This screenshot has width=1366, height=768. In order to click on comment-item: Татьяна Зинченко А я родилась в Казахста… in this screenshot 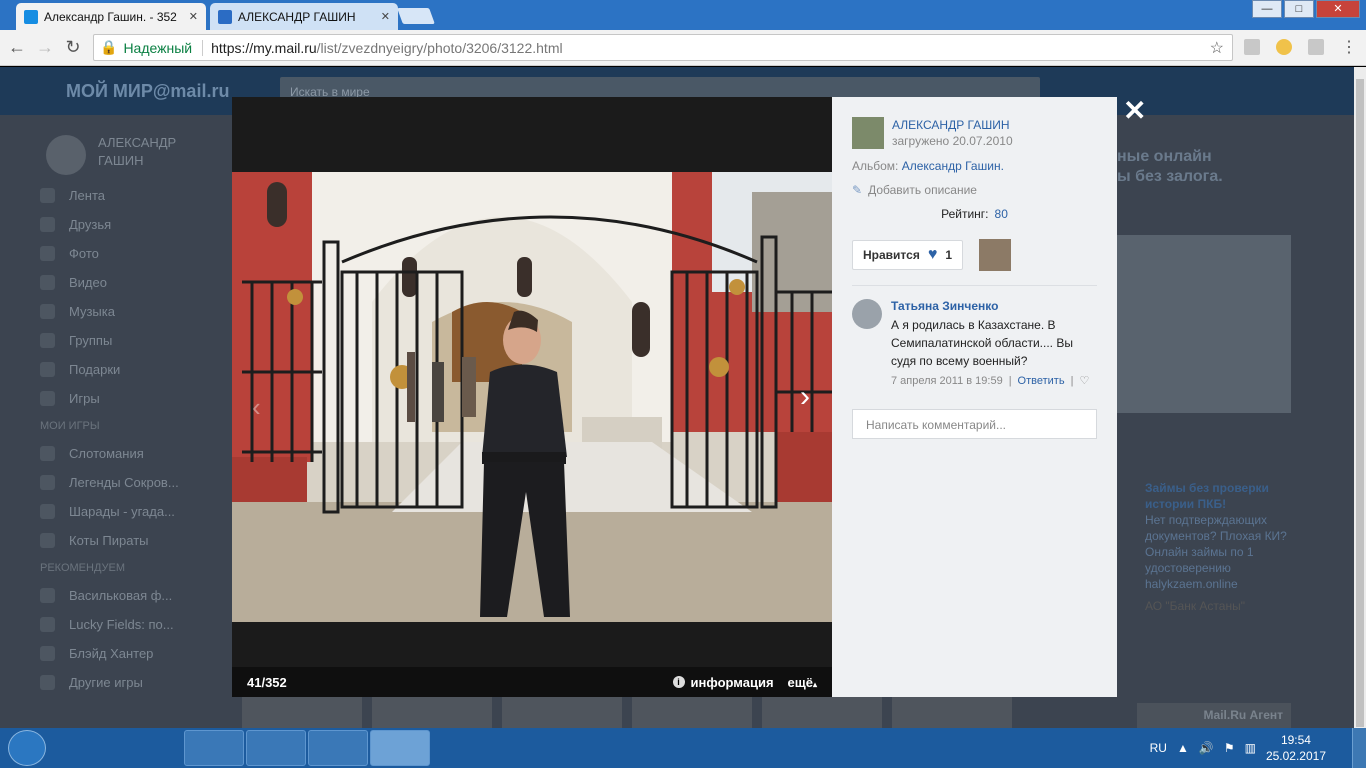, I will do `click(974, 343)`.